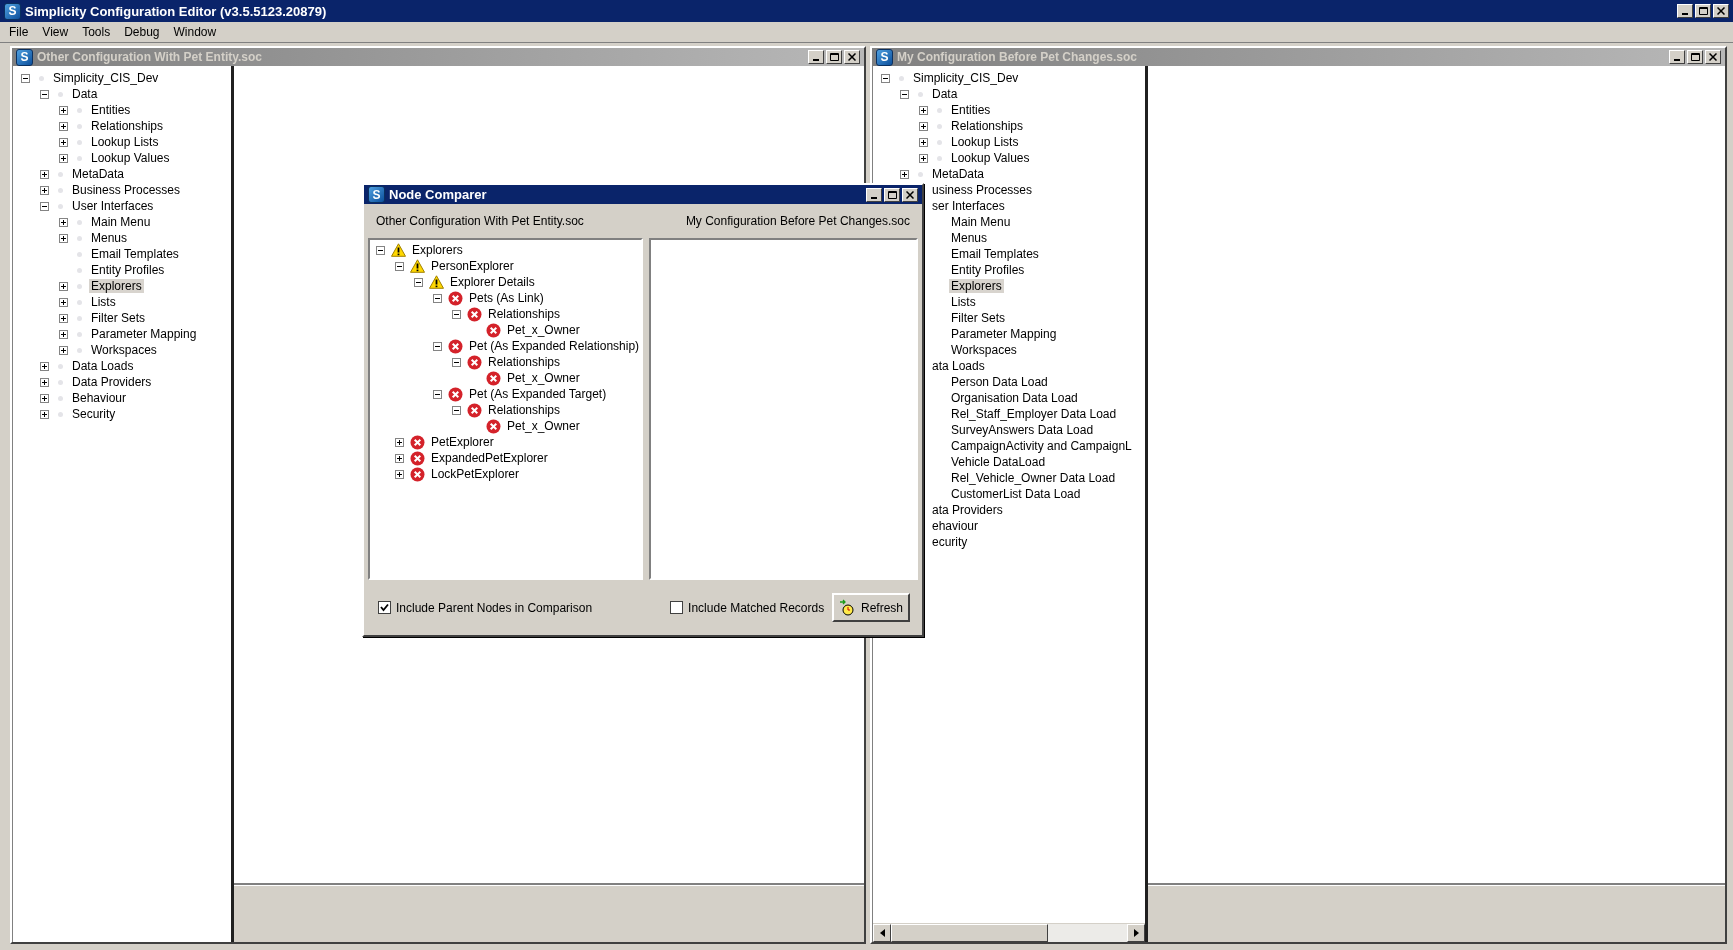 The width and height of the screenshot is (1733, 950). Describe the element at coordinates (538, 394) in the screenshot. I see `tree-item: Pet (As Expanded Target)` at that location.